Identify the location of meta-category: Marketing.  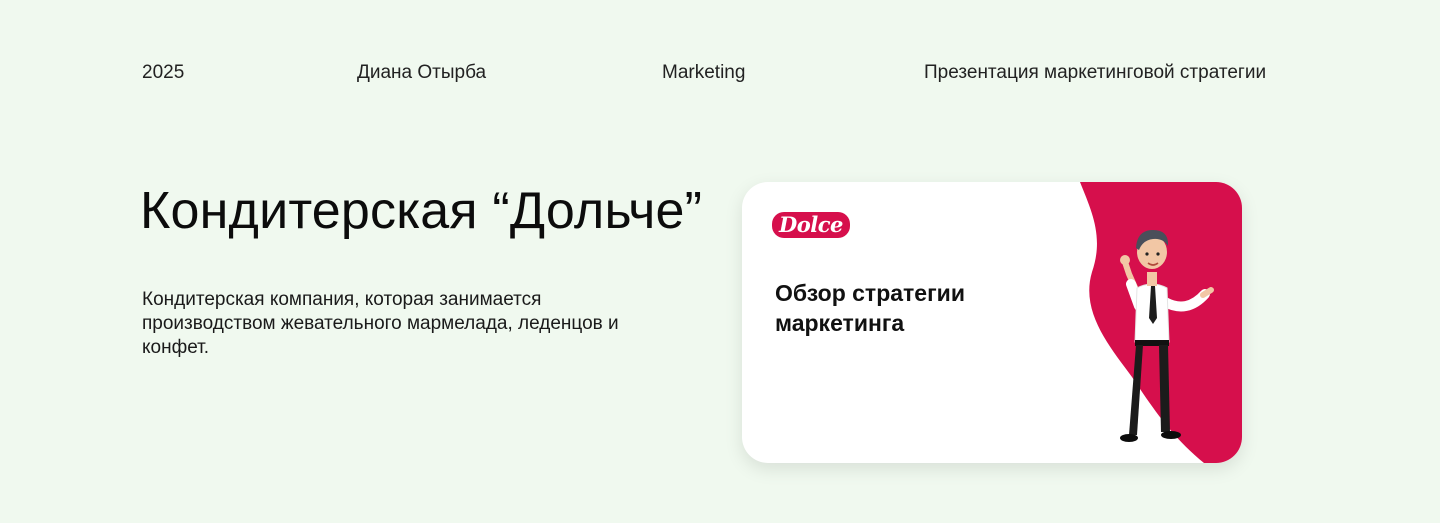
(704, 72).